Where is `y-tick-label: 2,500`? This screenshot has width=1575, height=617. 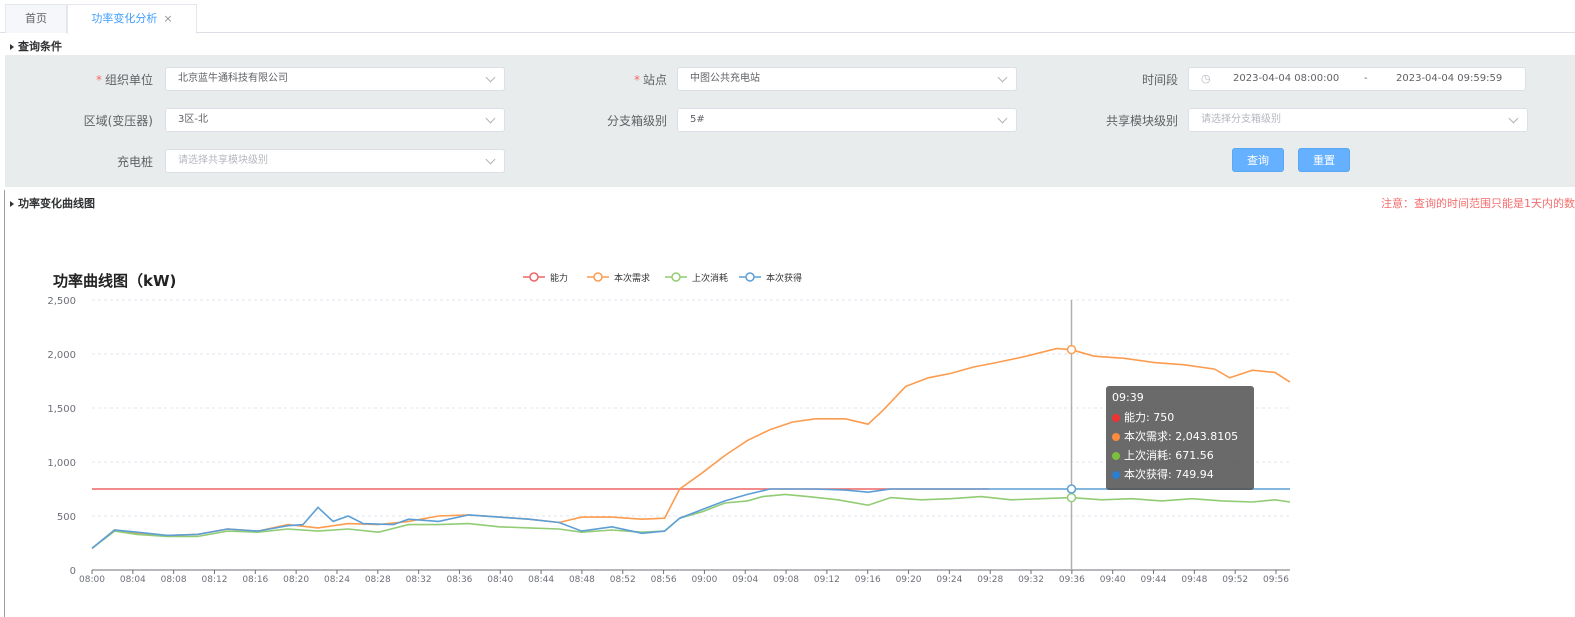
y-tick-label: 2,500 is located at coordinates (61, 301).